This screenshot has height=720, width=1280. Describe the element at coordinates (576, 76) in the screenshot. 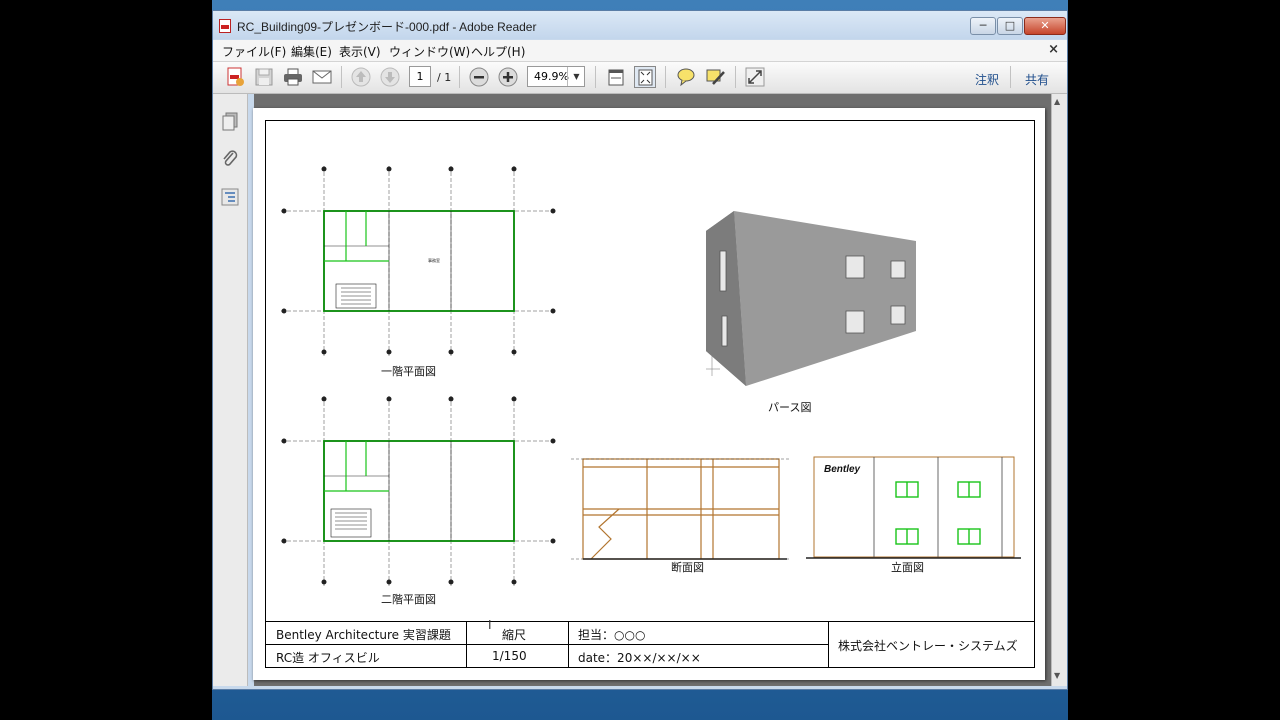

I see `chevron-down-icon: ▼` at that location.